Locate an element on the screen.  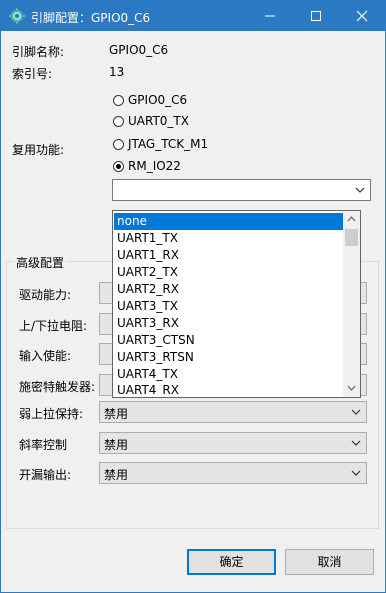
radio-label: UART0_TX is located at coordinates (158, 121).